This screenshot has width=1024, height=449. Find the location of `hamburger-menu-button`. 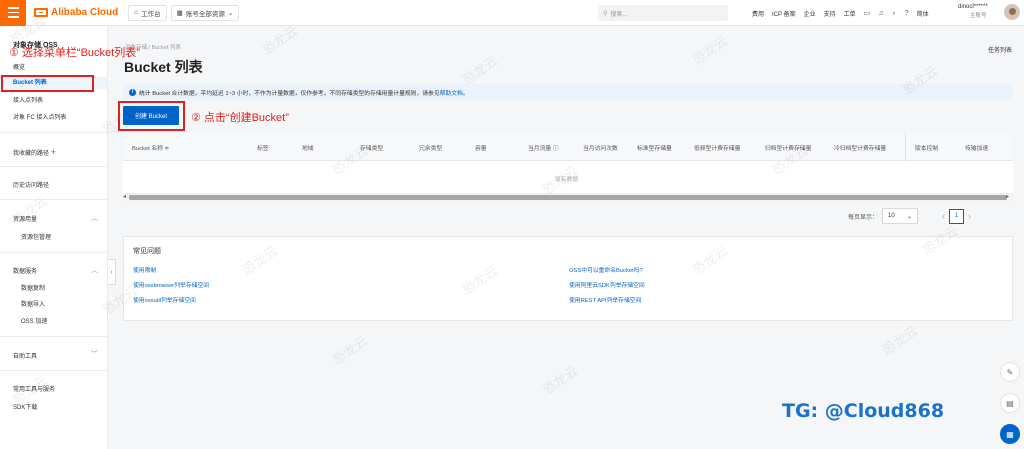

hamburger-menu-button is located at coordinates (13, 13).